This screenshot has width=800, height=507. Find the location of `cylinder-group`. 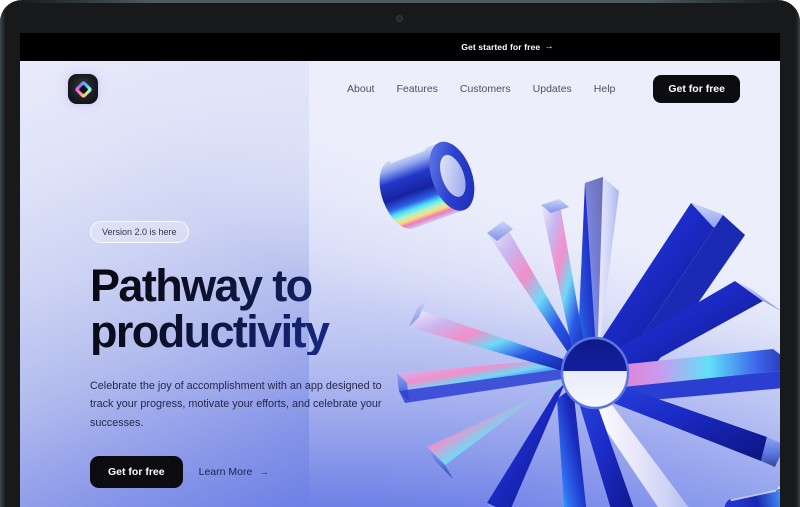

cylinder-group is located at coordinates (427, 185).